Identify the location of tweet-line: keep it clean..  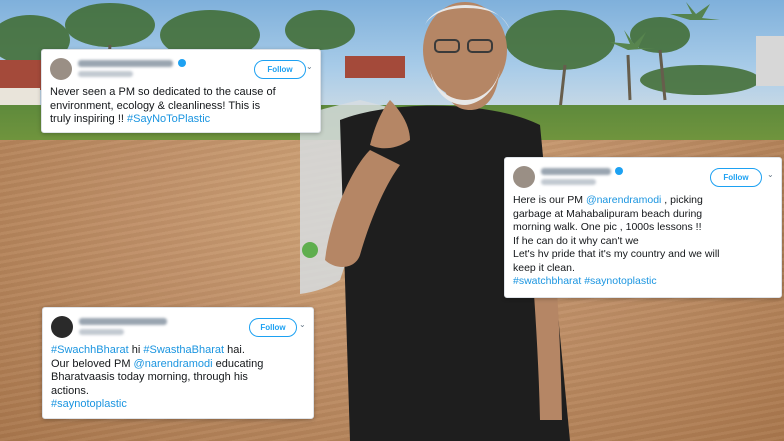
(544, 267).